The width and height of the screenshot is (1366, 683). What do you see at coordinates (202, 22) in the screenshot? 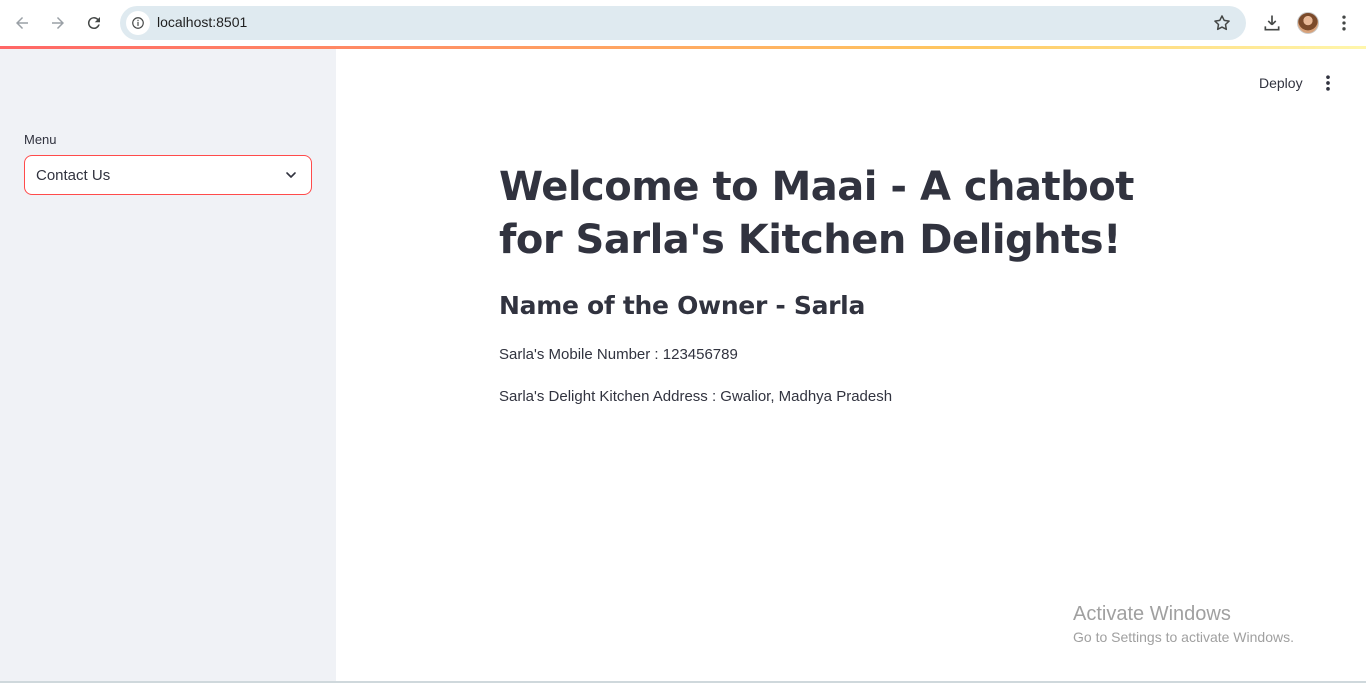
I see `url-text: localhost:8501` at bounding box center [202, 22].